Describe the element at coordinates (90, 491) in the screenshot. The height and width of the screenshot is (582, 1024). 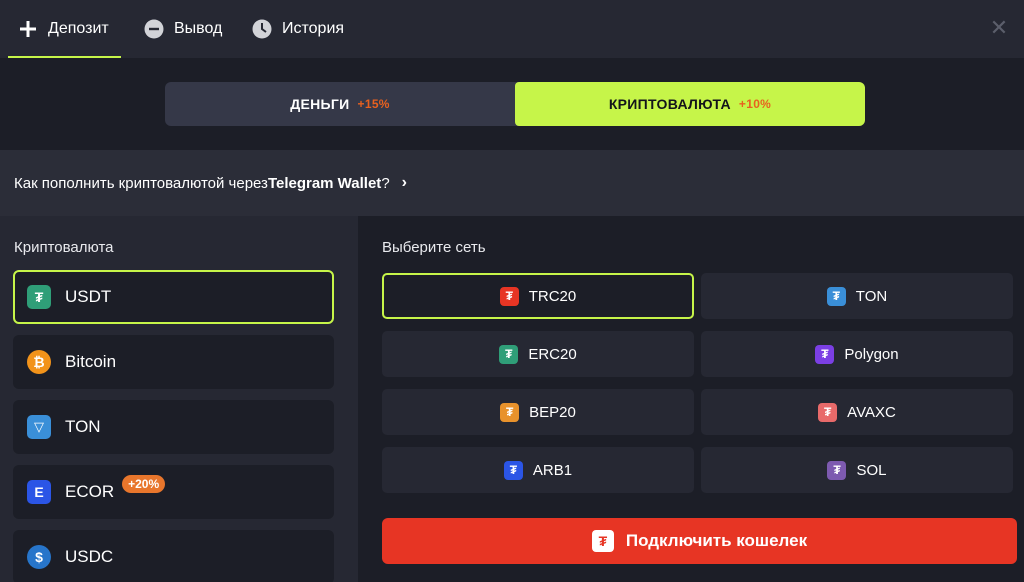
I see `crypto-label: ECOR` at that location.